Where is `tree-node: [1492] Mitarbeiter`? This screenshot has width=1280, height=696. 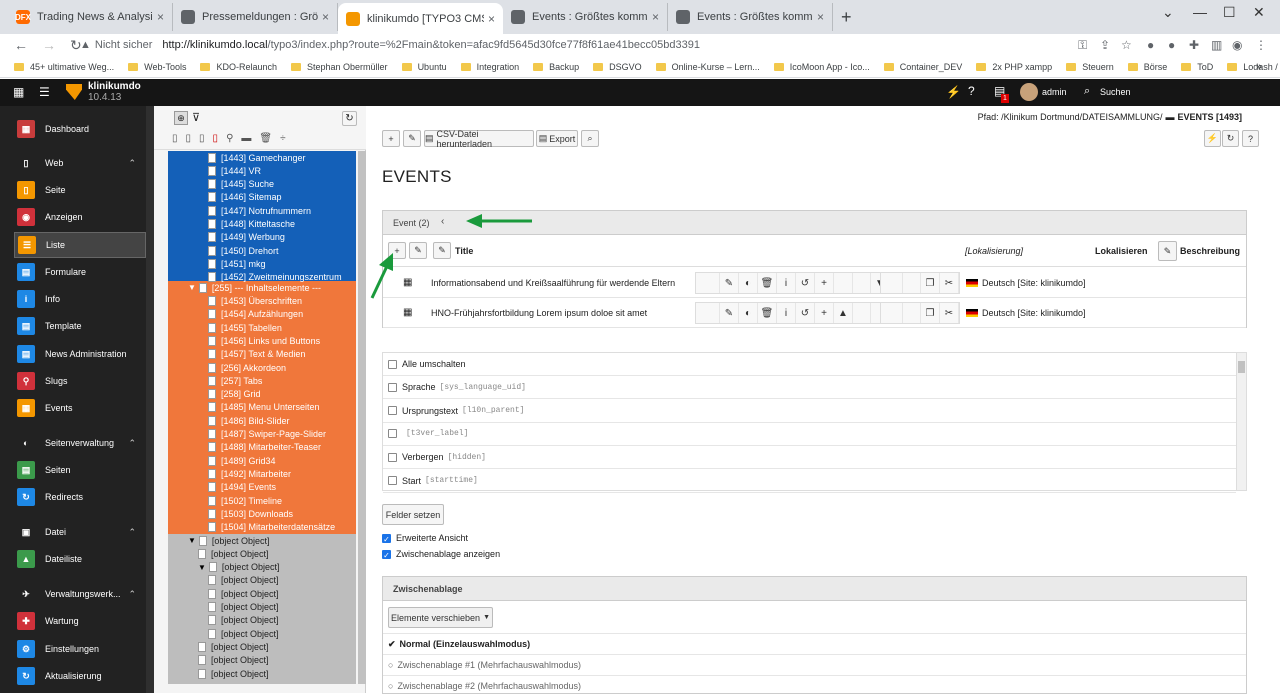
tree-node: [1492] Mitarbeiter is located at coordinates (249, 473).